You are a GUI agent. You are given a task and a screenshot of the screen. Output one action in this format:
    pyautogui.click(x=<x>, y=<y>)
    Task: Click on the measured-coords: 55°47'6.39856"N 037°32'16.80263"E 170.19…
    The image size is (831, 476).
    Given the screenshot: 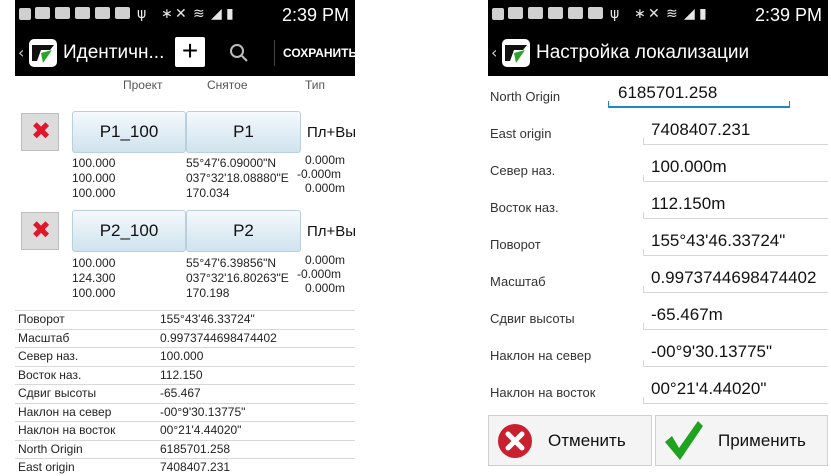 What is the action you would take?
    pyautogui.click(x=237, y=278)
    